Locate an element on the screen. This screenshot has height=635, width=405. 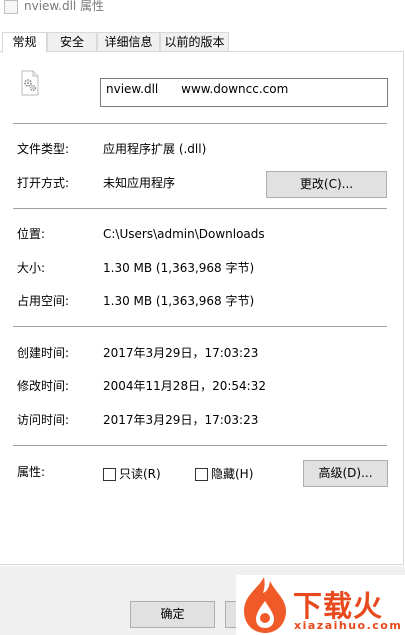
file-type-label: 文件类型: is located at coordinates (43, 149).